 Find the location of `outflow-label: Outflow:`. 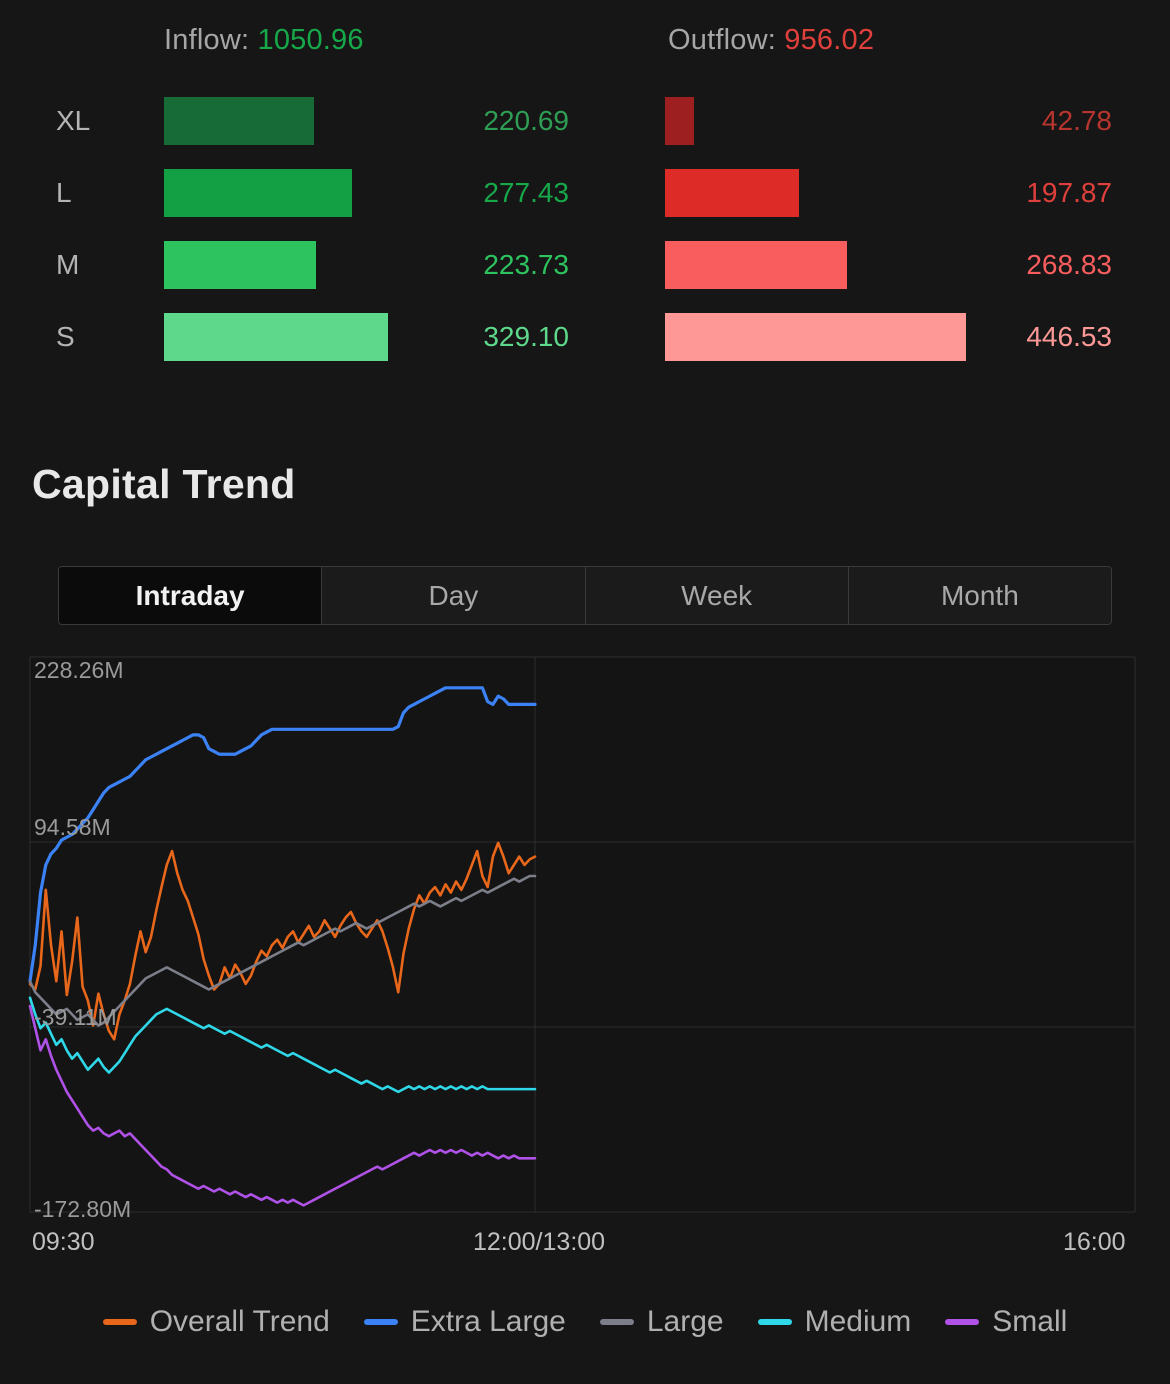

outflow-label: Outflow: is located at coordinates (722, 40).